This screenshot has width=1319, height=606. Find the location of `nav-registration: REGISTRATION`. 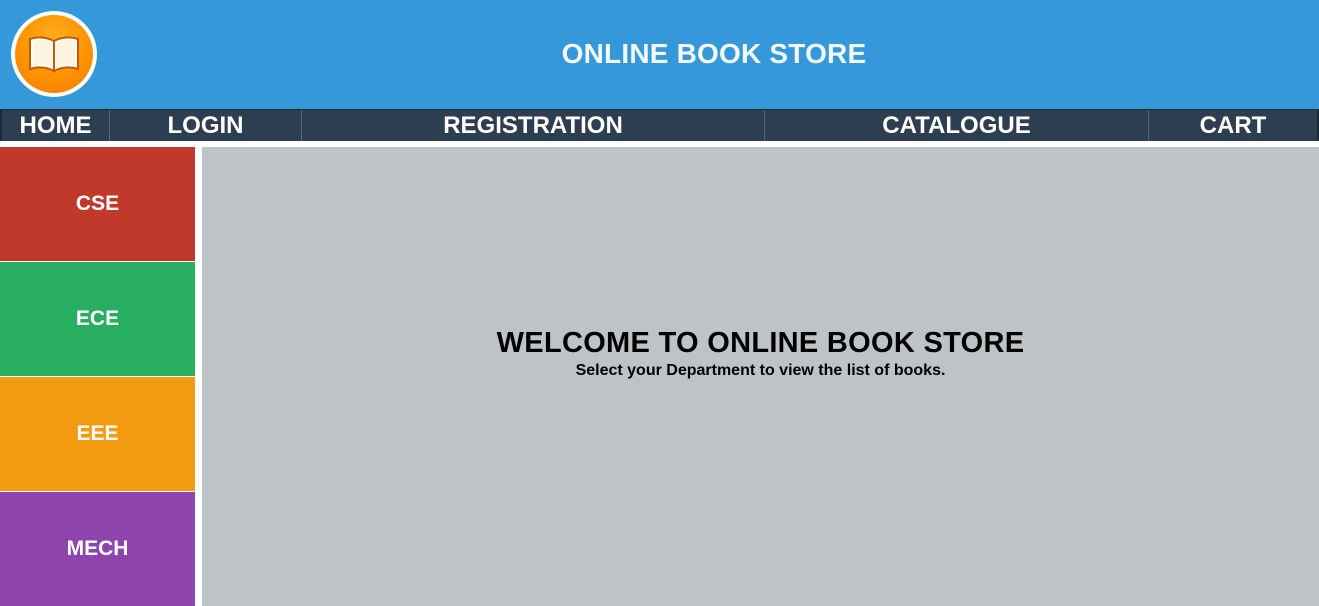

nav-registration: REGISTRATION is located at coordinates (533, 125).